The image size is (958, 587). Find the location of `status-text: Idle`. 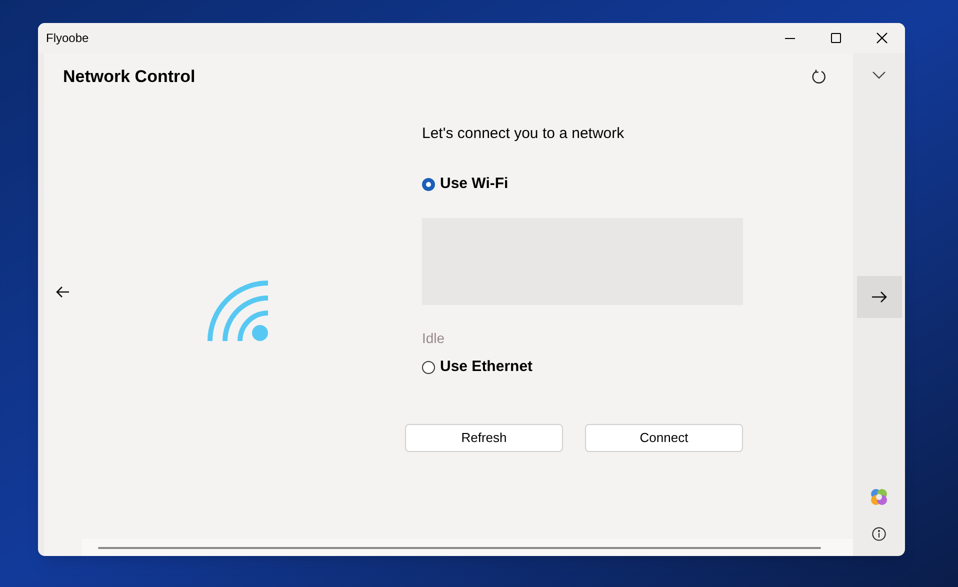

status-text: Idle is located at coordinates (434, 338).